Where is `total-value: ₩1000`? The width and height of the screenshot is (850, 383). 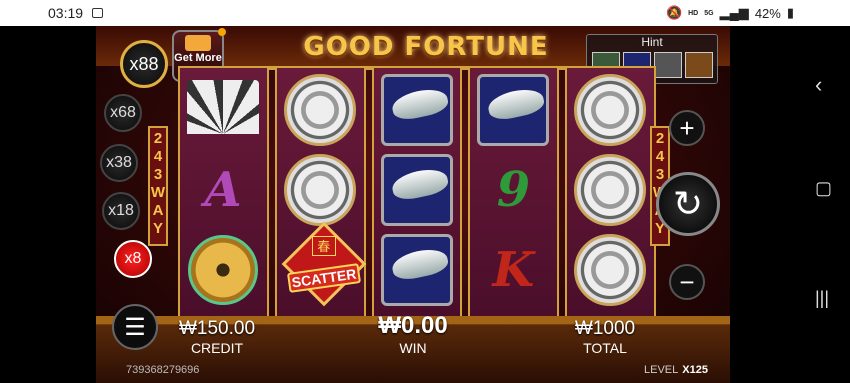 total-value: ₩1000 is located at coordinates (605, 328).